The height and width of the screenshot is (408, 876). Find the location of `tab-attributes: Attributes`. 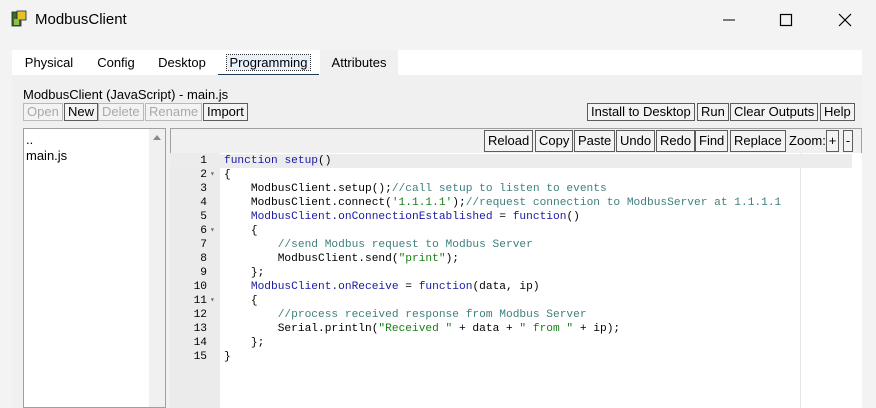

tab-attributes: Attributes is located at coordinates (359, 62).